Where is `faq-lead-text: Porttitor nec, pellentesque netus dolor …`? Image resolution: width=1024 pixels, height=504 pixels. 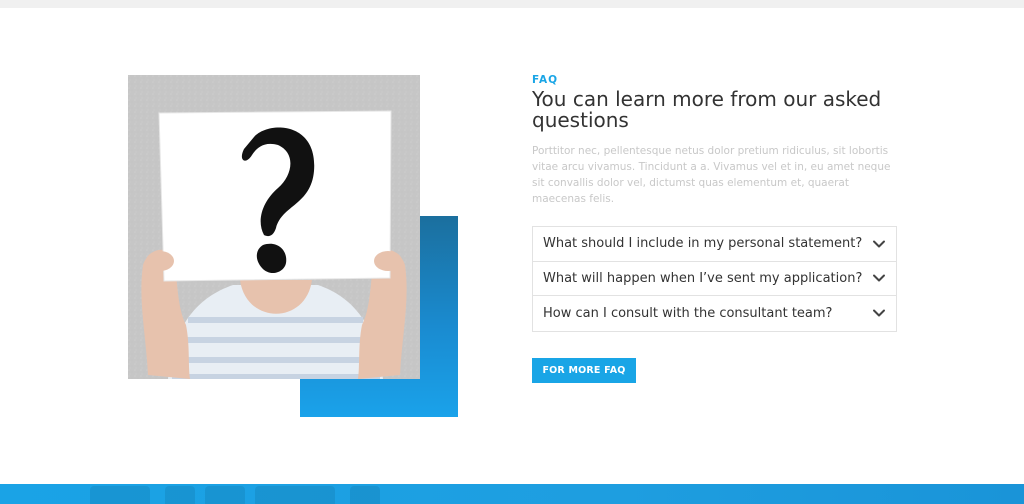 faq-lead-text: Porttitor nec, pellentesque netus dolor … is located at coordinates (711, 175).